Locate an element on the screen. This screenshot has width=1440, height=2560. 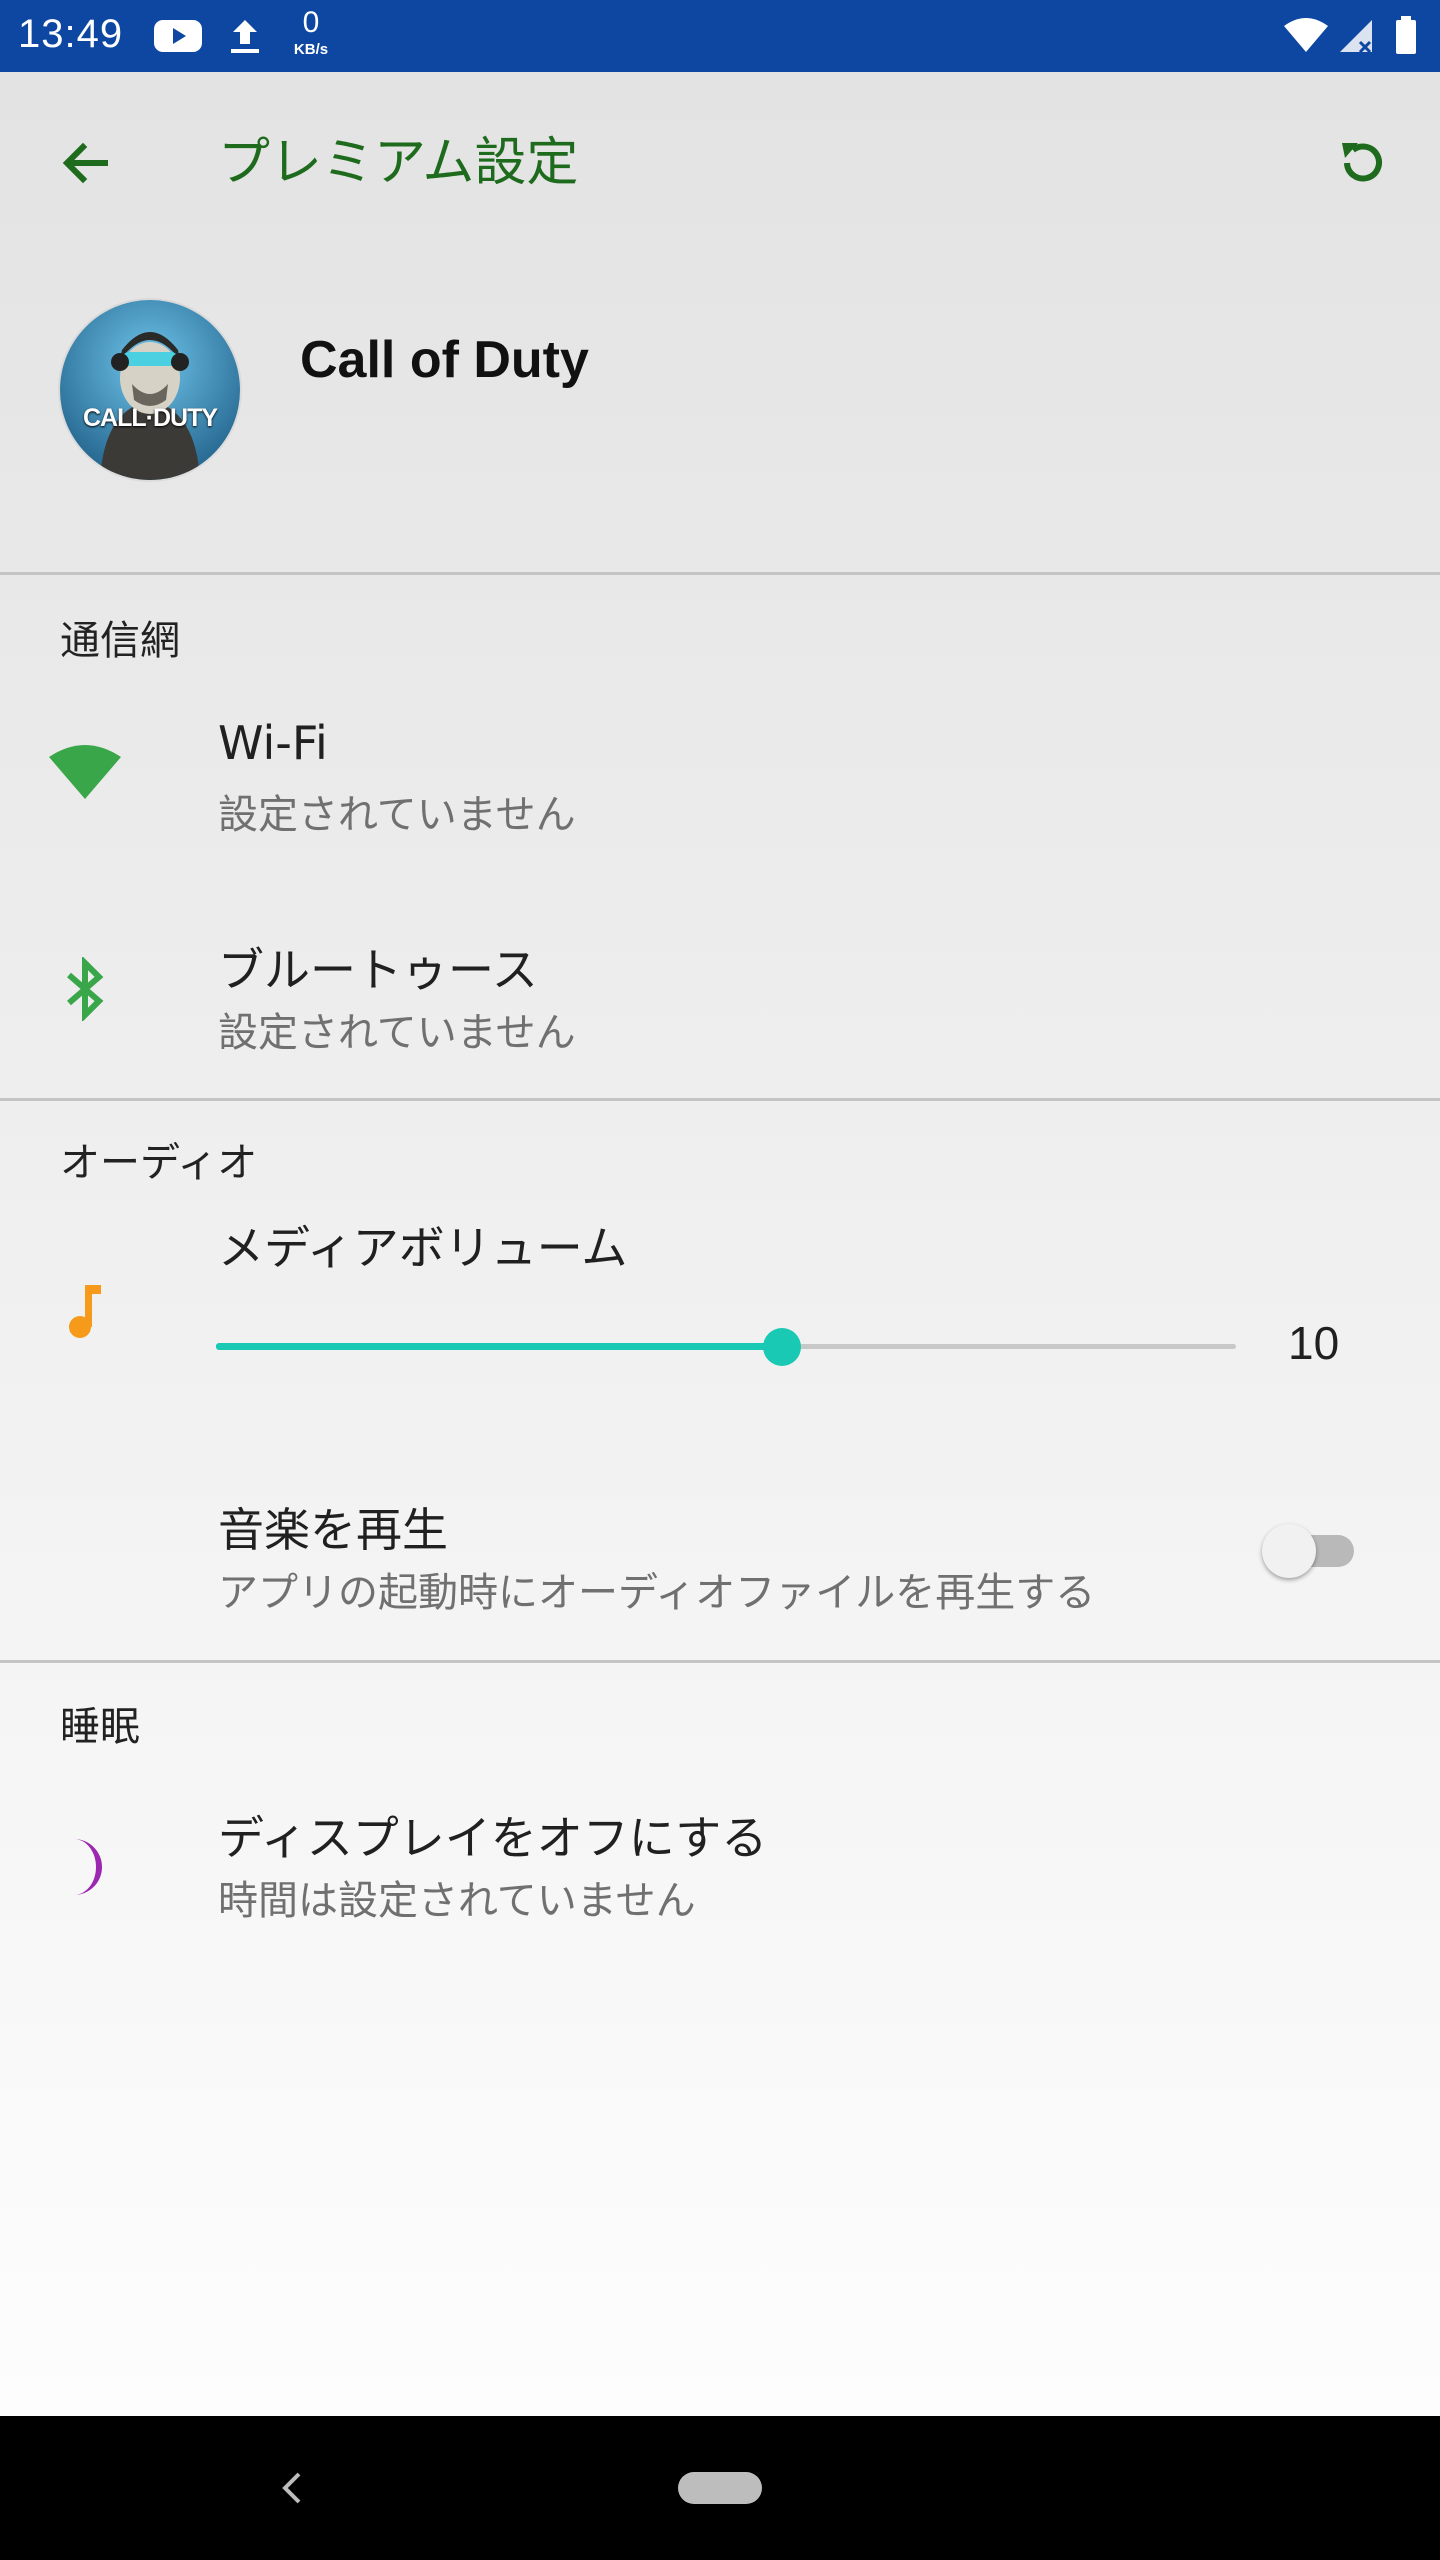
network-speed-value: 0 is located at coordinates (311, 22).